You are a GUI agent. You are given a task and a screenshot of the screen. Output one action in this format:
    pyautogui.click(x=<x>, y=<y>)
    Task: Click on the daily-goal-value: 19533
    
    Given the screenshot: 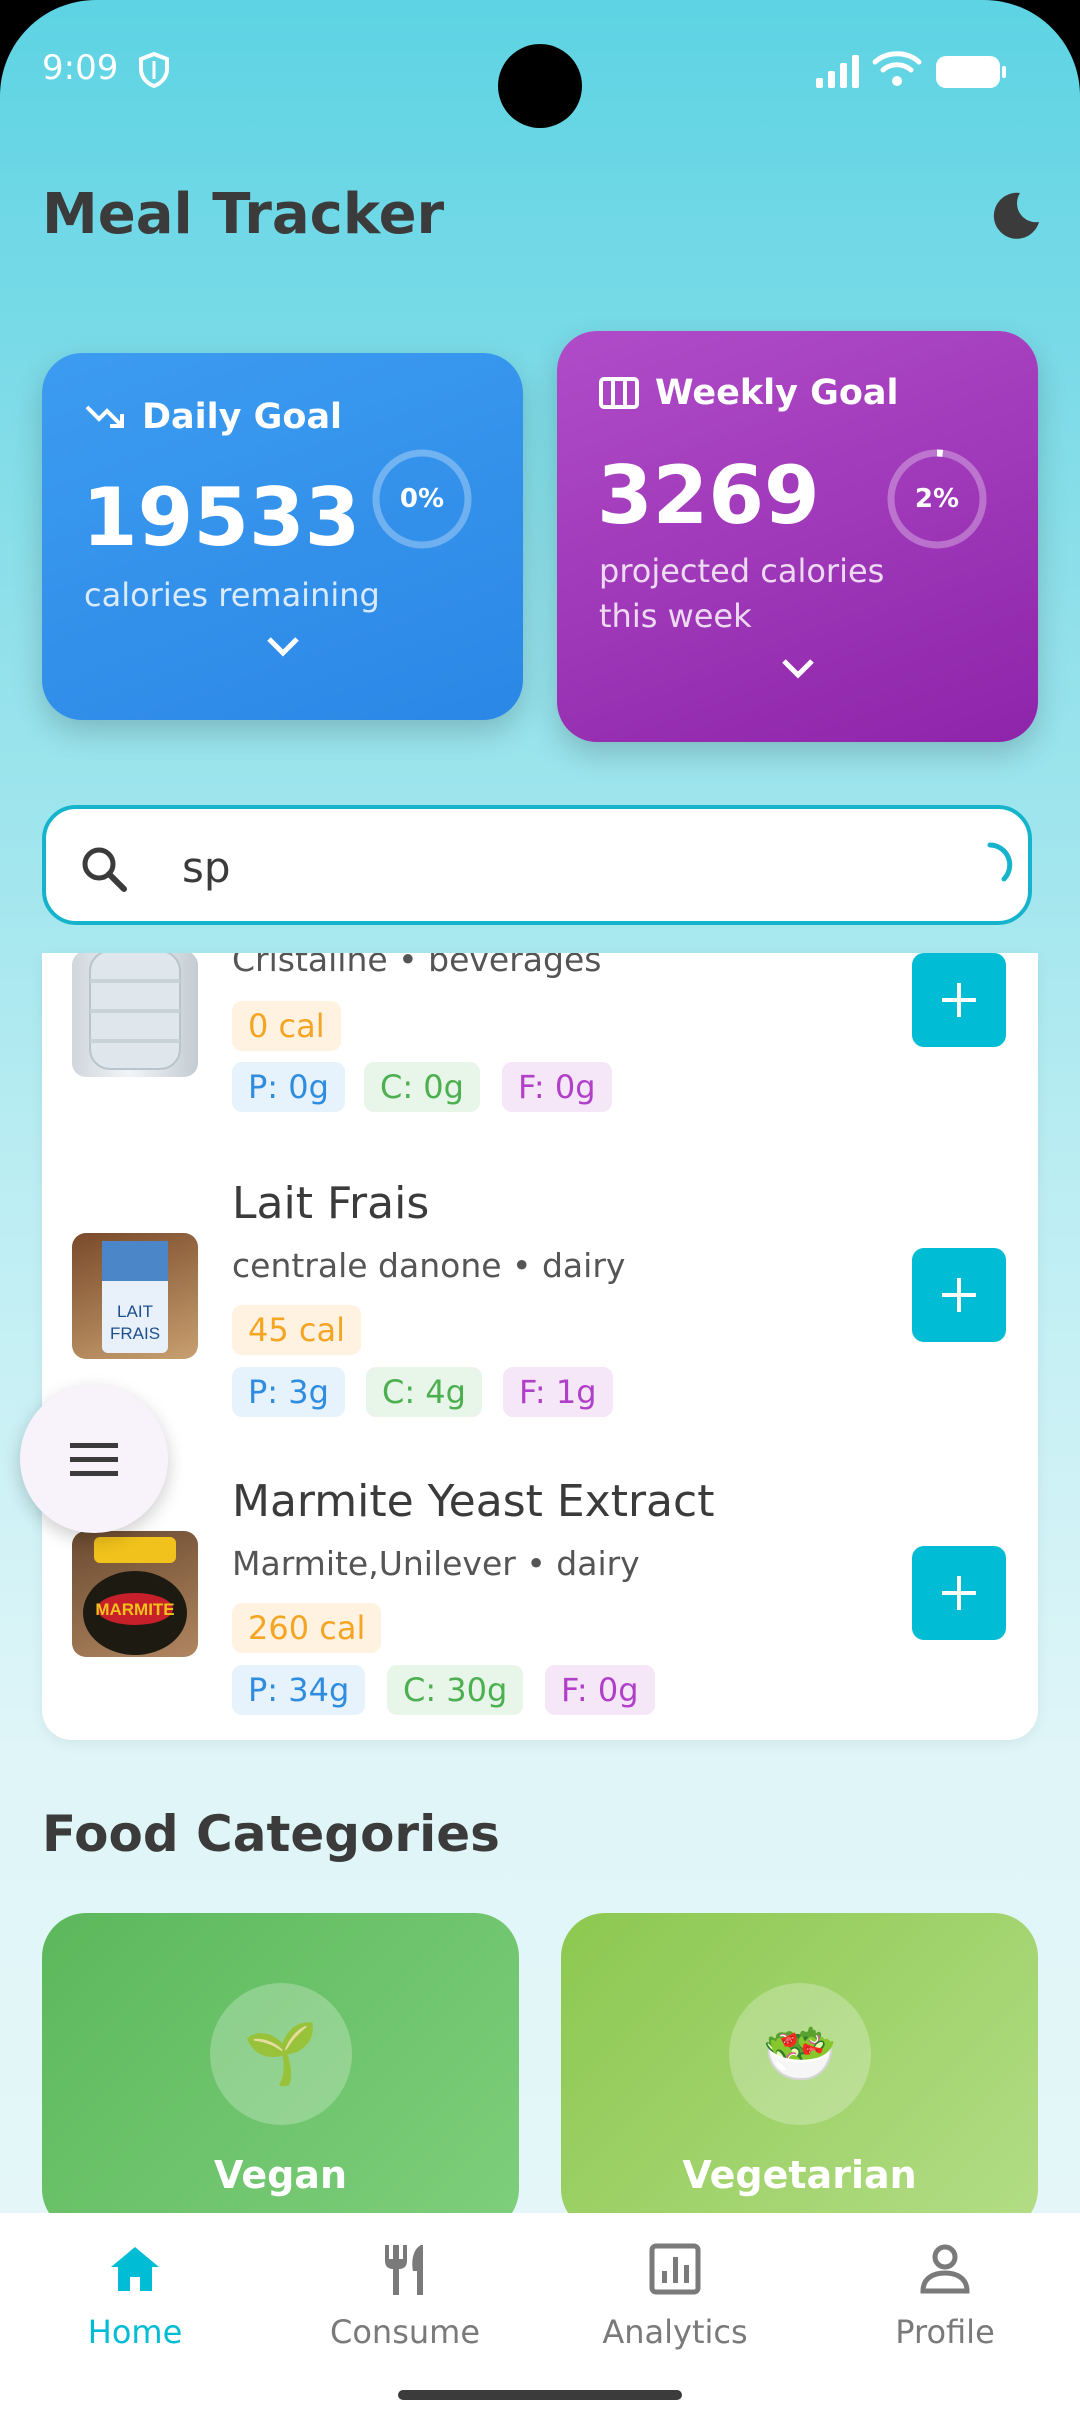 What is the action you would take?
    pyautogui.click(x=221, y=517)
    